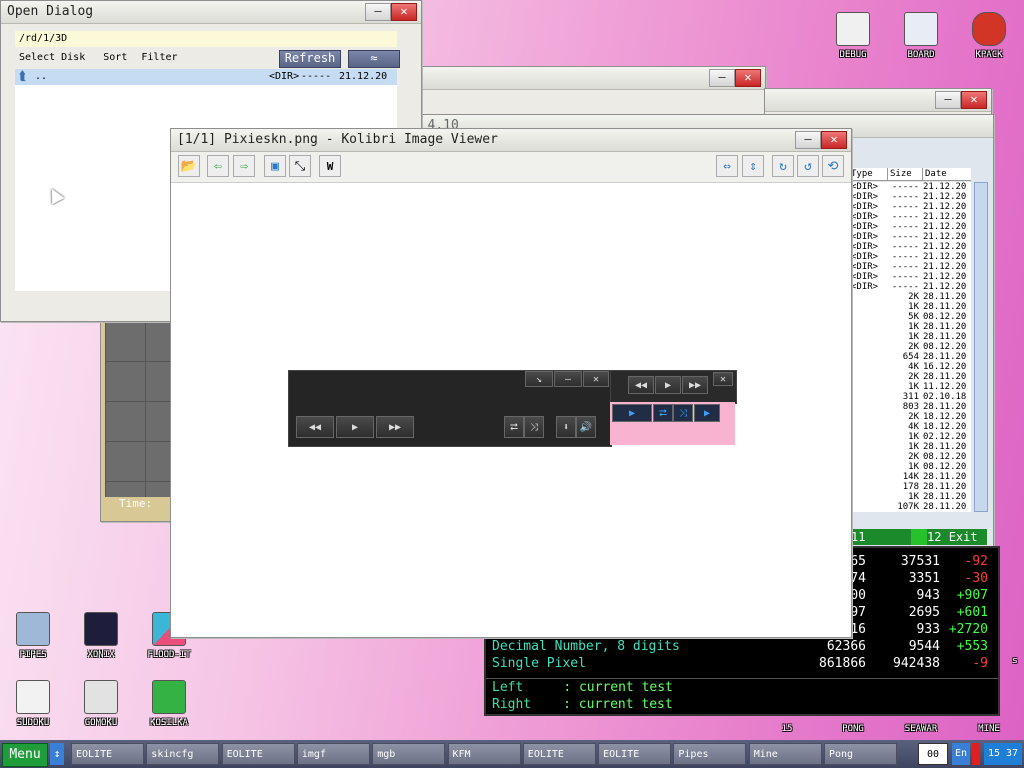 The height and width of the screenshot is (768, 1024). What do you see at coordinates (753, 166) in the screenshot?
I see `flip-vertical-icon: ⇕` at bounding box center [753, 166].